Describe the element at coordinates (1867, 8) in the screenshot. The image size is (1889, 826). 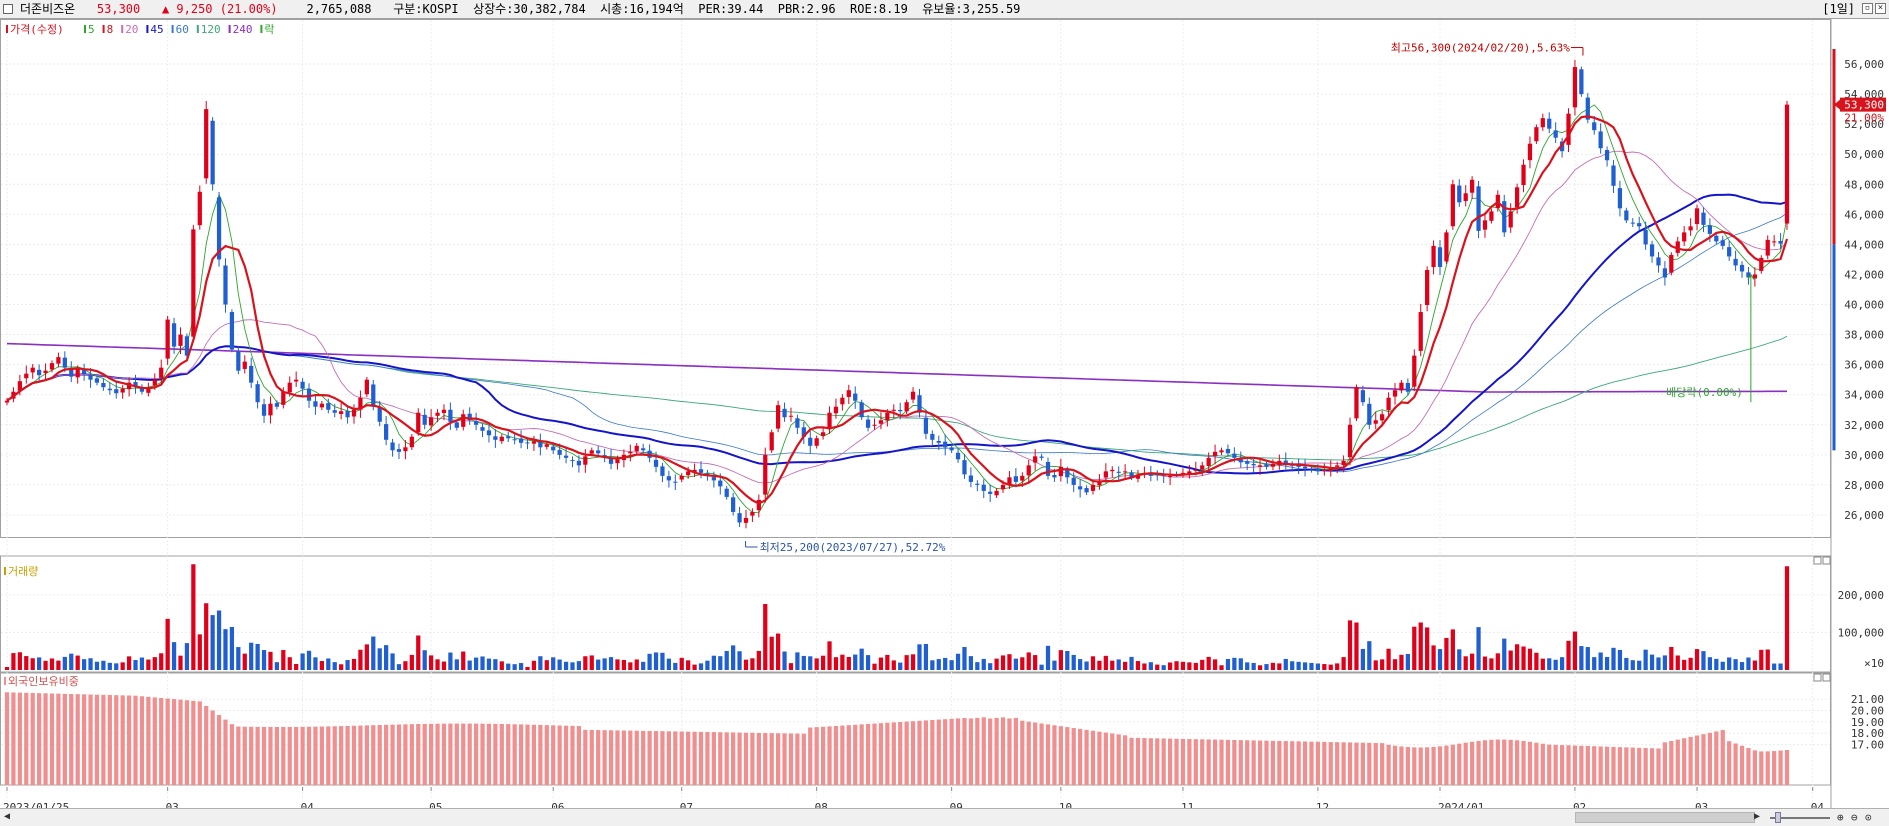
I see `restore-icon: ▫` at that location.